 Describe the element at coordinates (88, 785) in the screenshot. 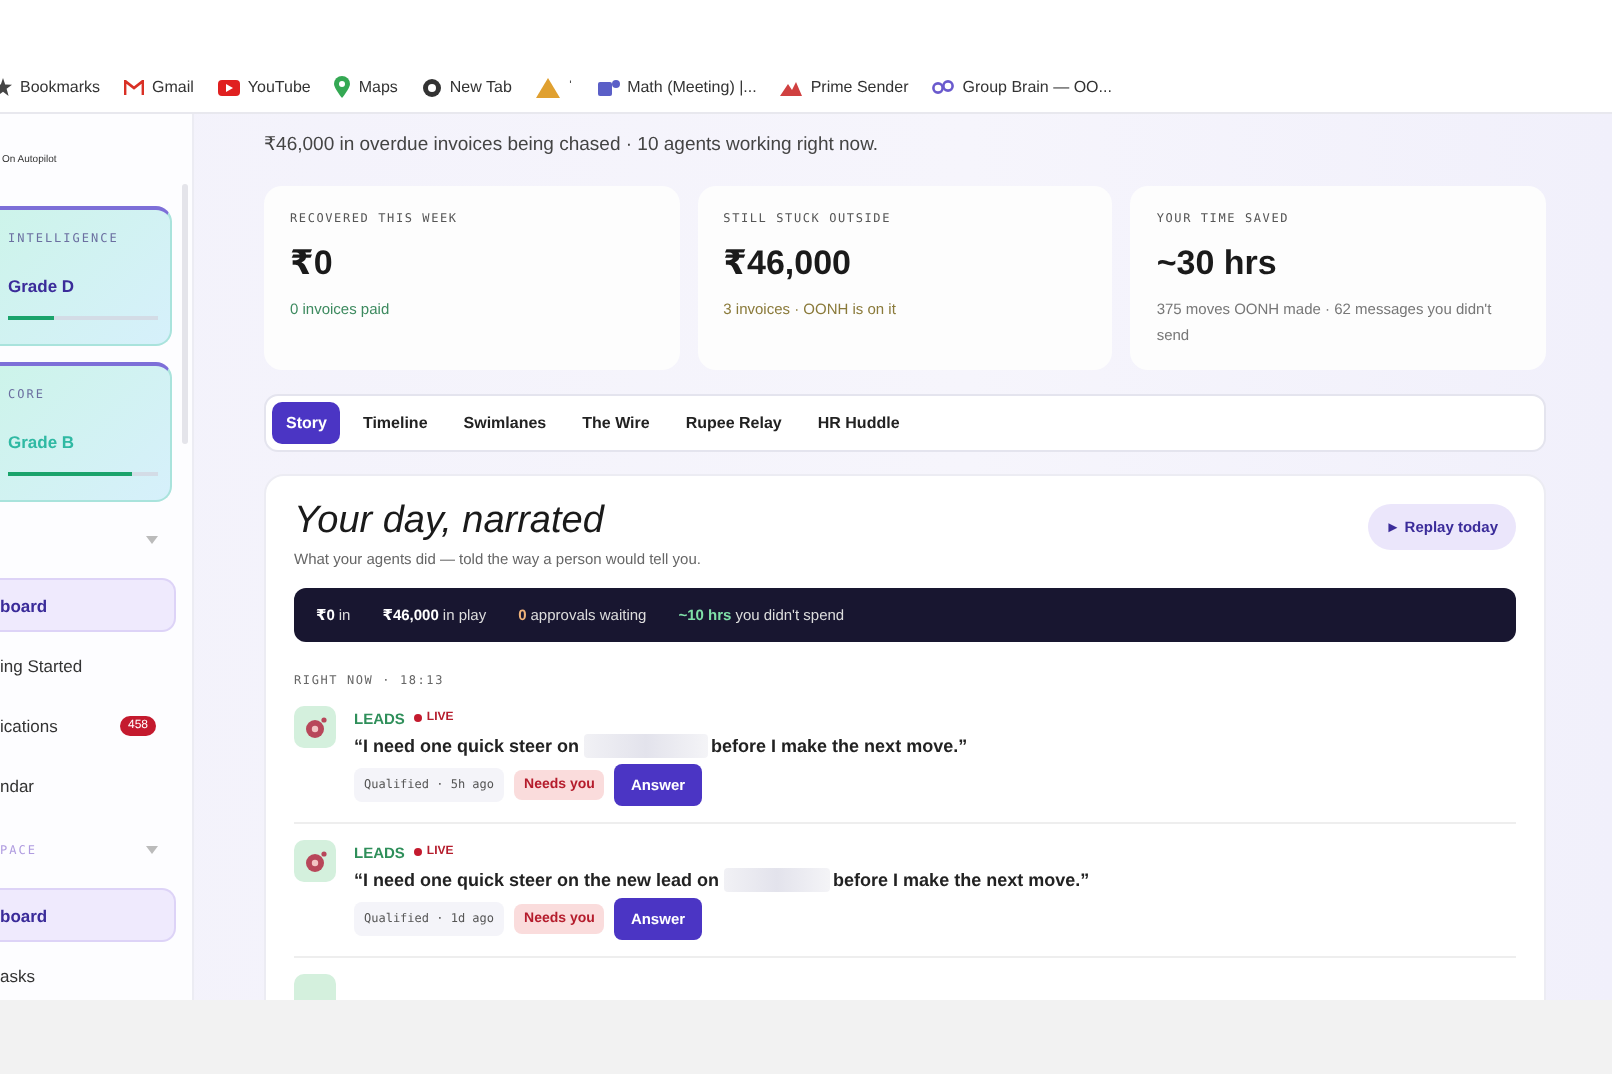

I see `nav-item: ndar` at that location.